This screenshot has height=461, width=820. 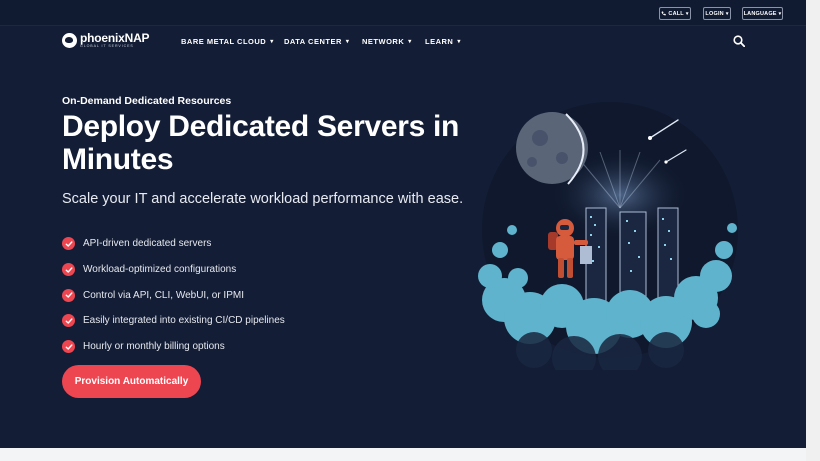 I want to click on login-label: LOGIN, so click(x=714, y=13).